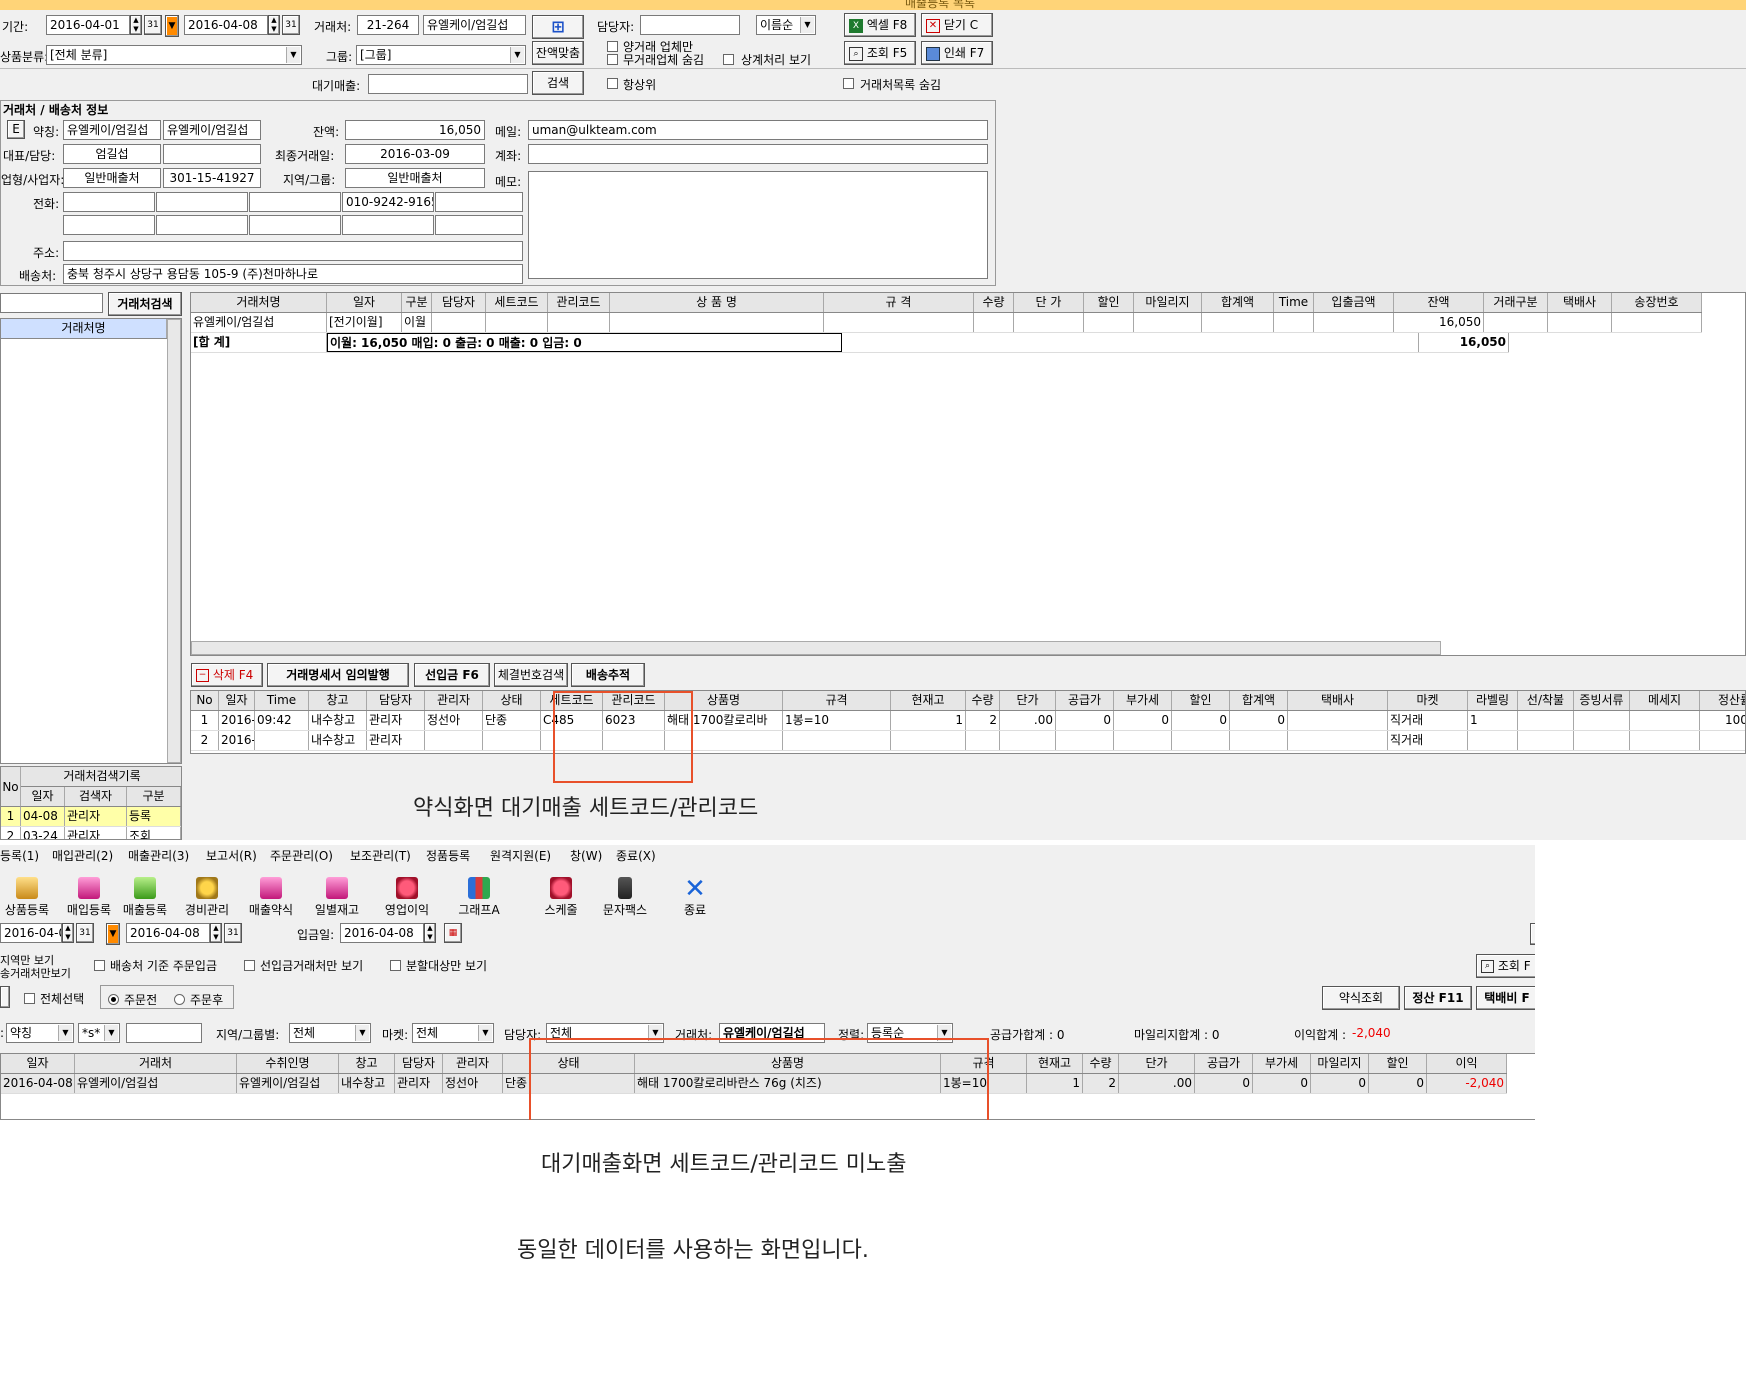  I want to click on edit-button: E, so click(16, 129).